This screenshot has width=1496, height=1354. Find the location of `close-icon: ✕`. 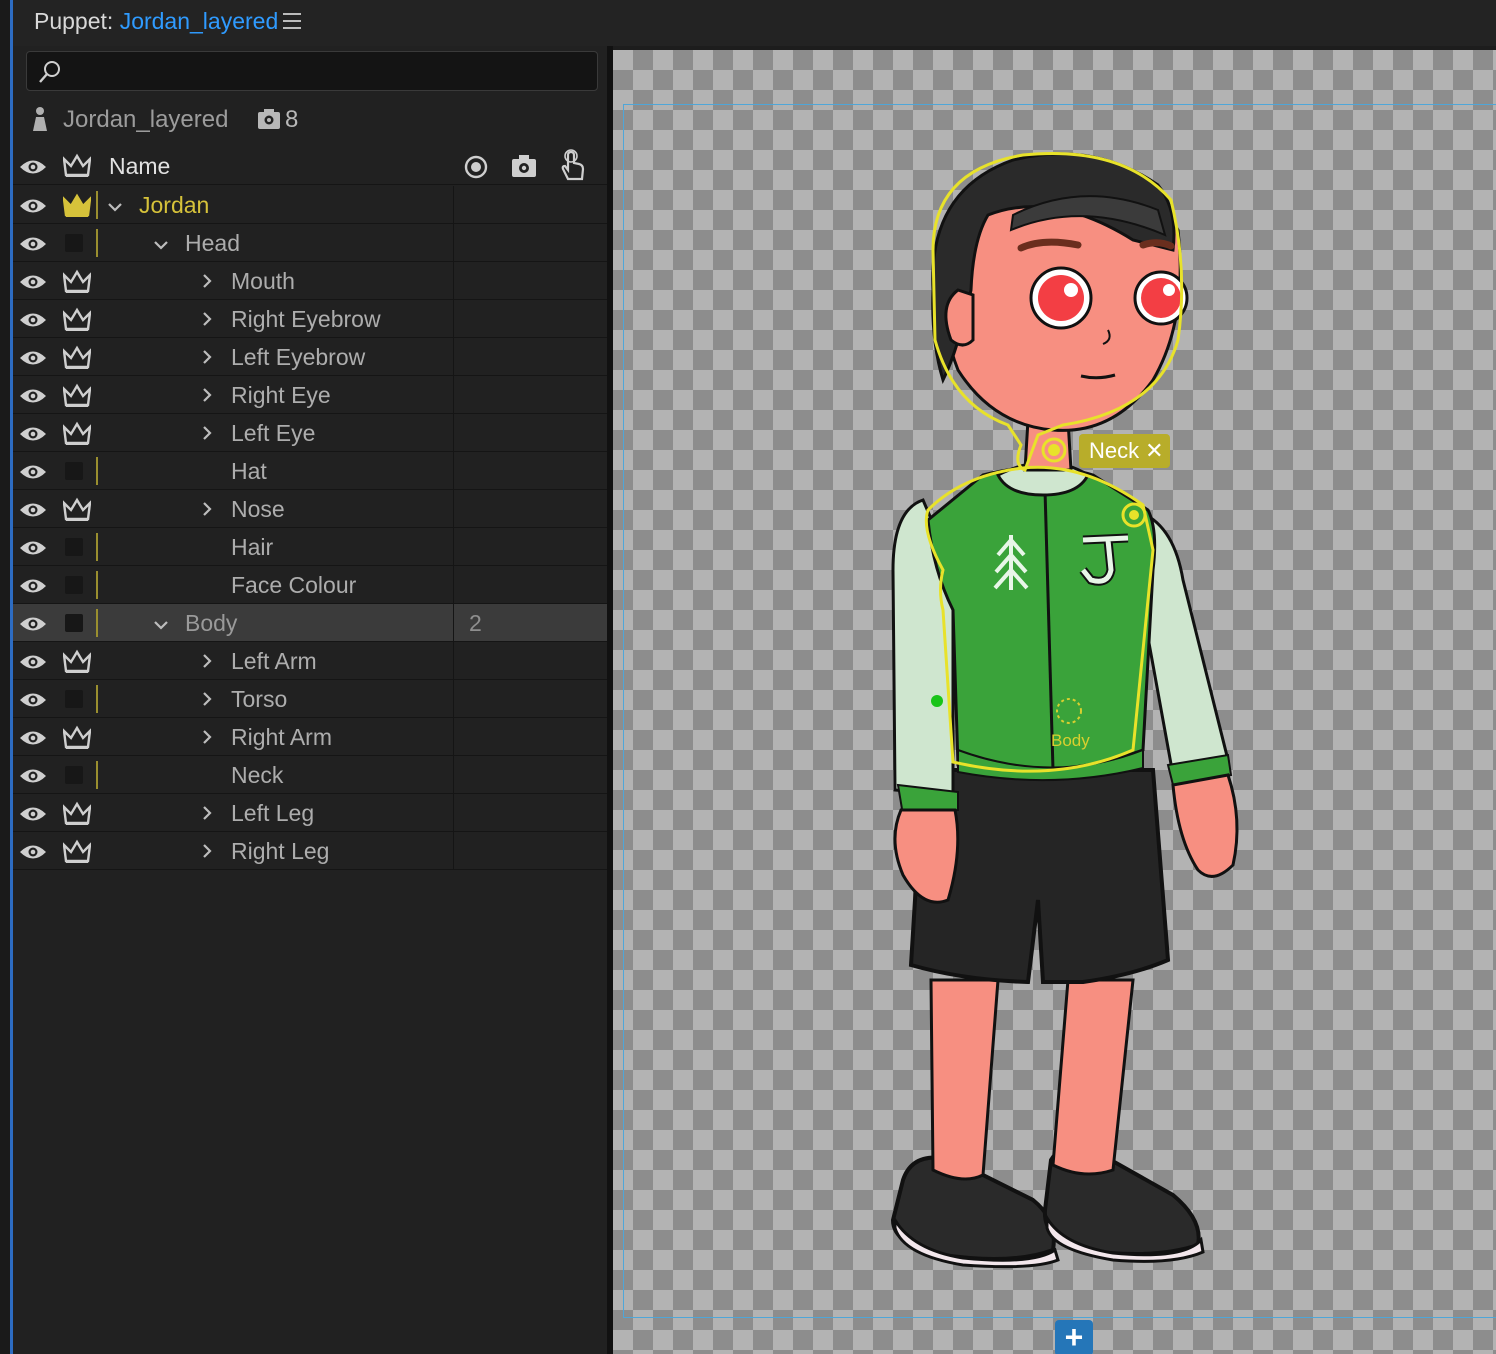

close-icon: ✕ is located at coordinates (1154, 450).